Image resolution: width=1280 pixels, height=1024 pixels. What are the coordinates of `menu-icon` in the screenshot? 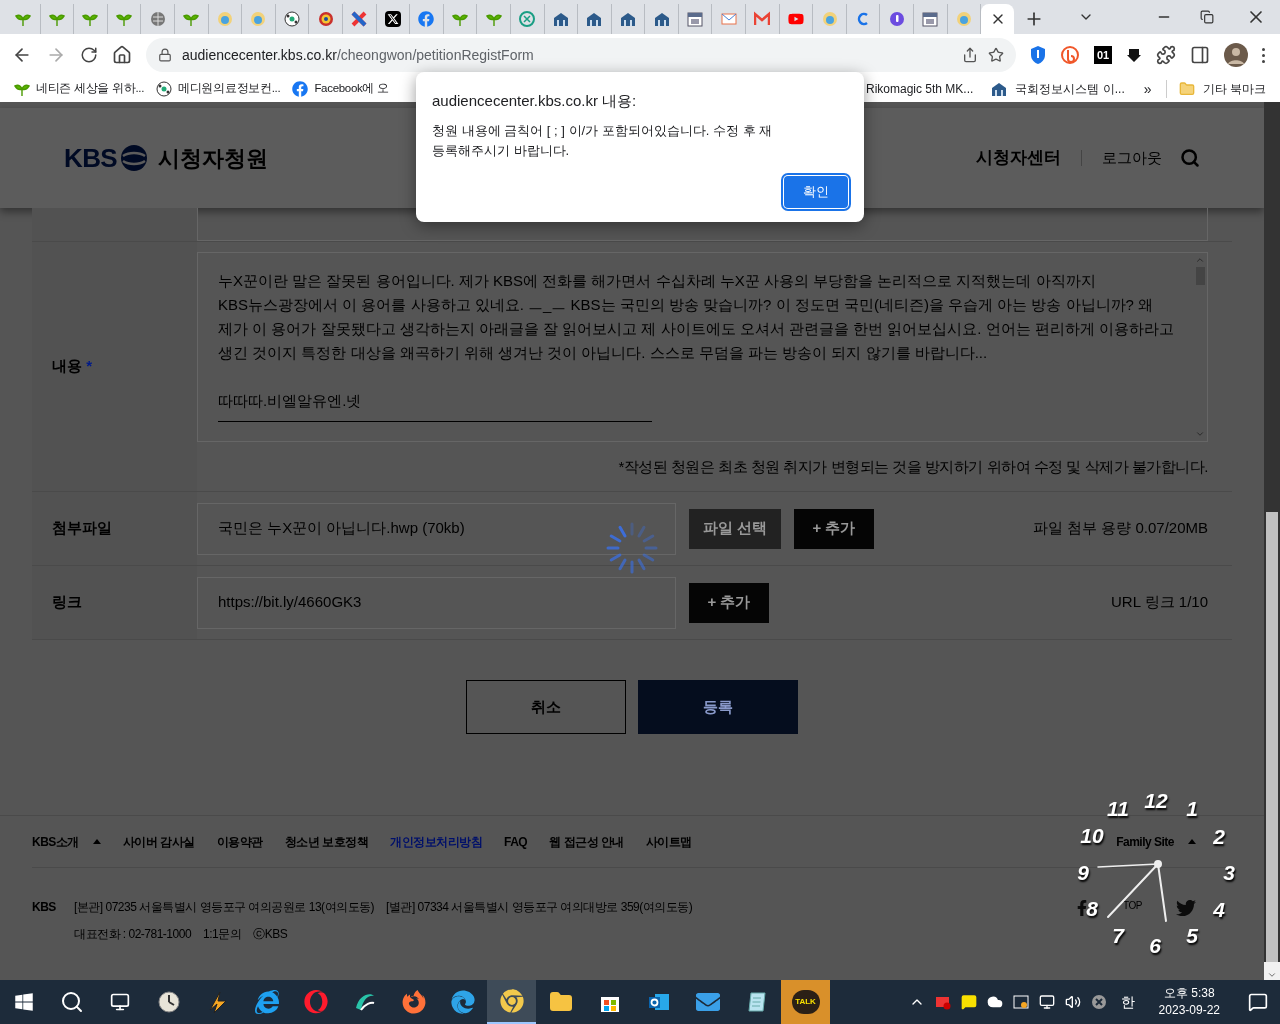 It's located at (1263, 55).